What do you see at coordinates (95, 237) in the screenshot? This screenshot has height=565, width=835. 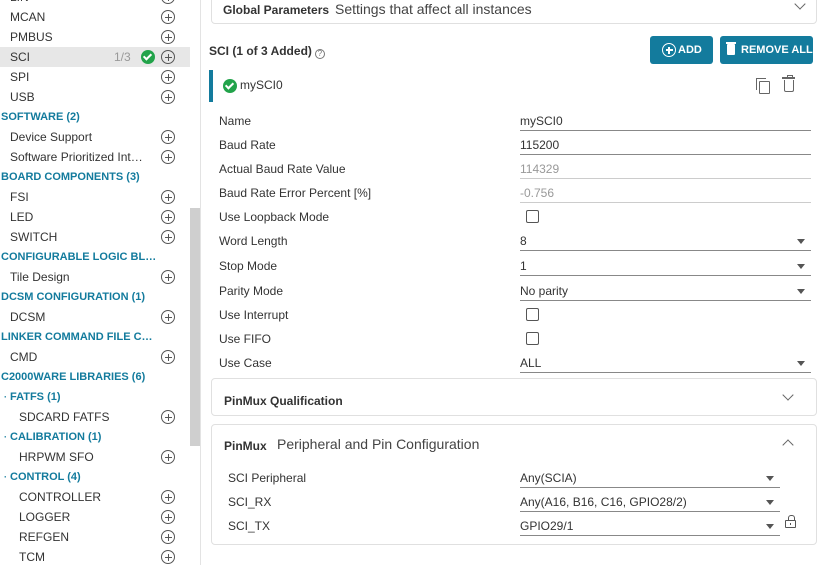 I see `sidebar-item: SWITCH` at bounding box center [95, 237].